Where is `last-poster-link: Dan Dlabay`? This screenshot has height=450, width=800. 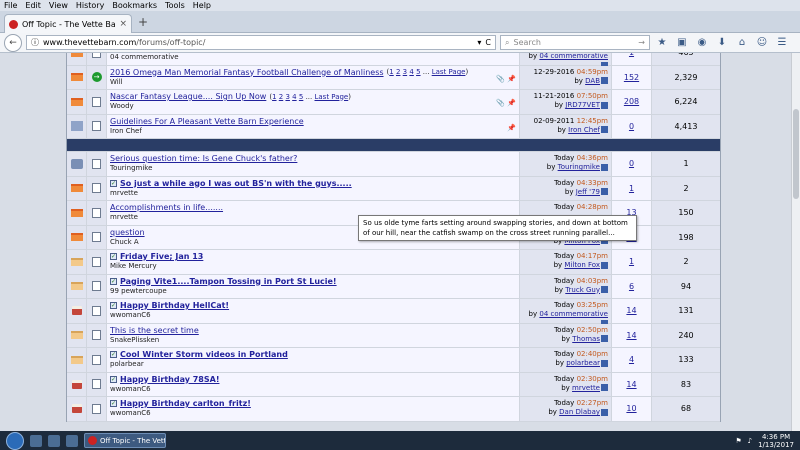 last-poster-link: Dan Dlabay is located at coordinates (579, 412).